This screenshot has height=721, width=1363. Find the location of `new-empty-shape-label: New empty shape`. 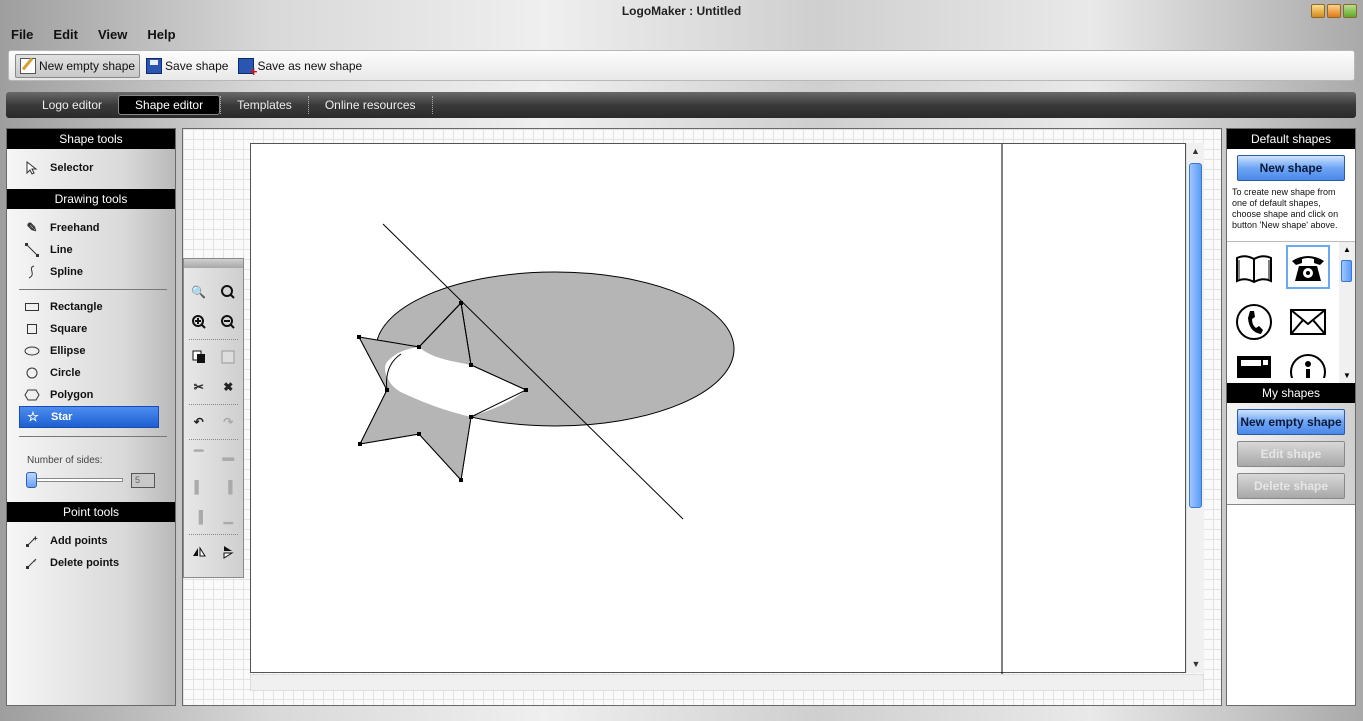

new-empty-shape-label: New empty shape is located at coordinates (87, 65).